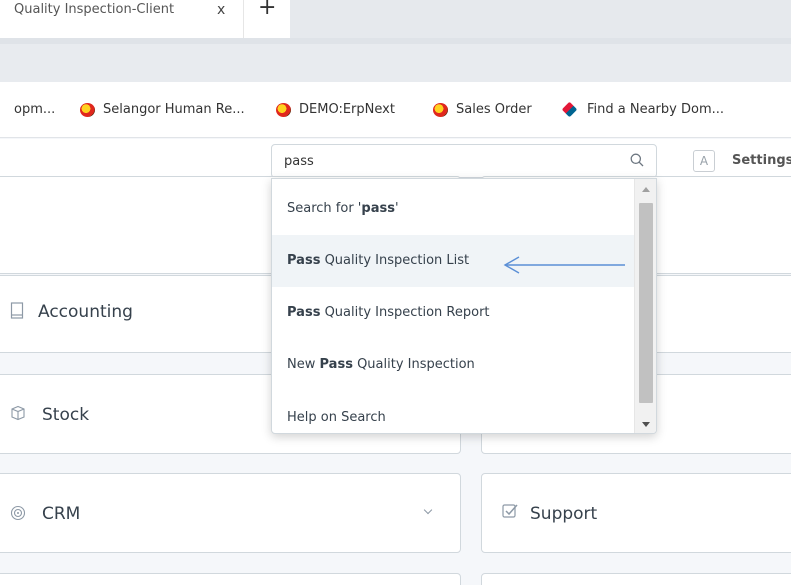 Image resolution: width=791 pixels, height=585 pixels. I want to click on awesomebar-search, so click(464, 161).